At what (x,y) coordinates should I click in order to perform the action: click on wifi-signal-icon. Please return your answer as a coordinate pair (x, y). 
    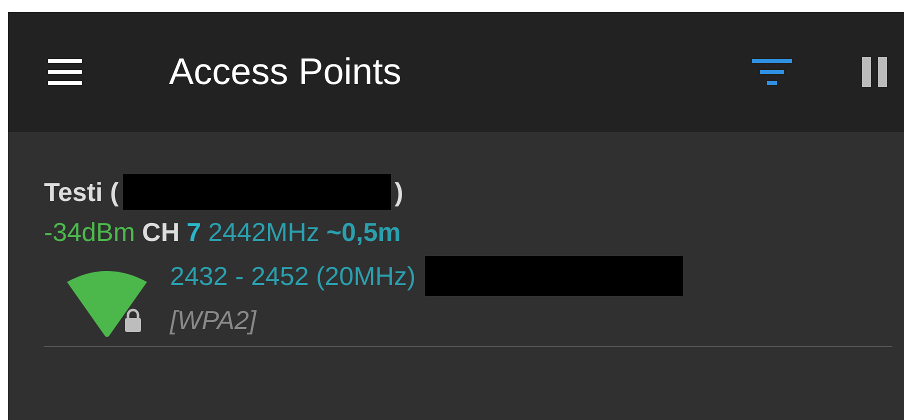
    Looking at the image, I should click on (107, 303).